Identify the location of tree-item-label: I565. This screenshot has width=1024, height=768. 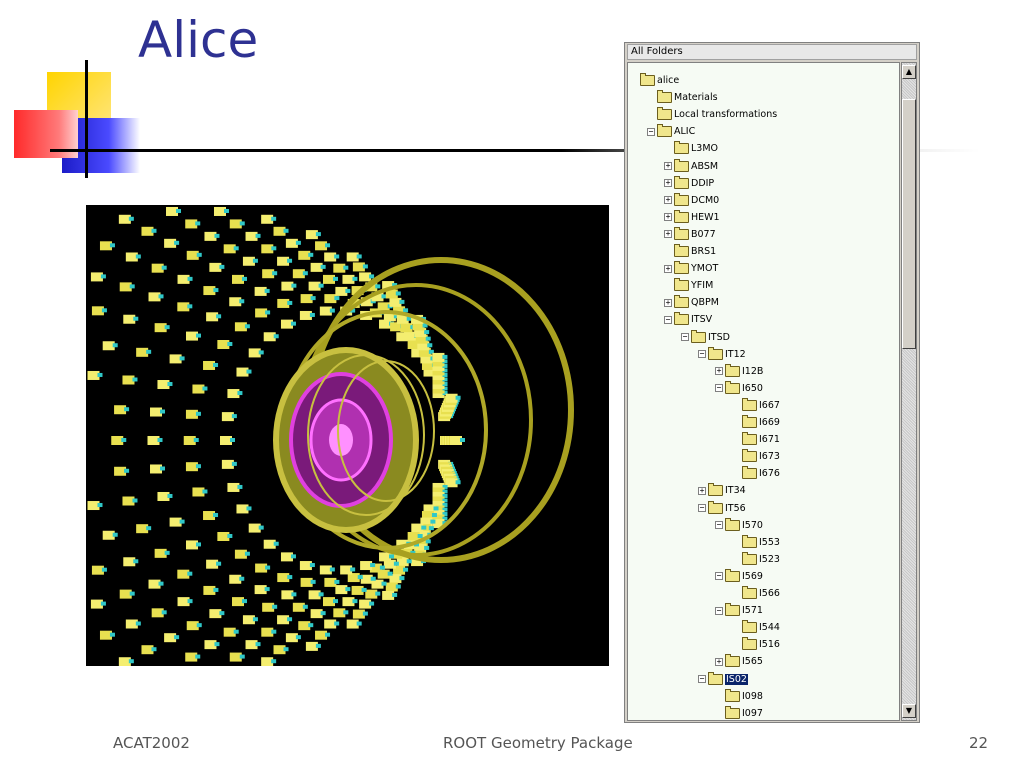
(752, 662).